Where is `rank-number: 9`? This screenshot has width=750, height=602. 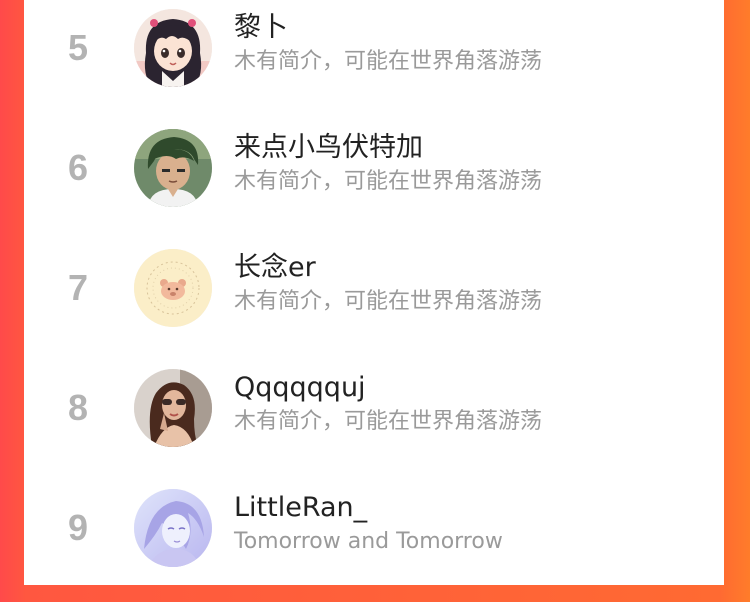
rank-number: 9 is located at coordinates (78, 527).